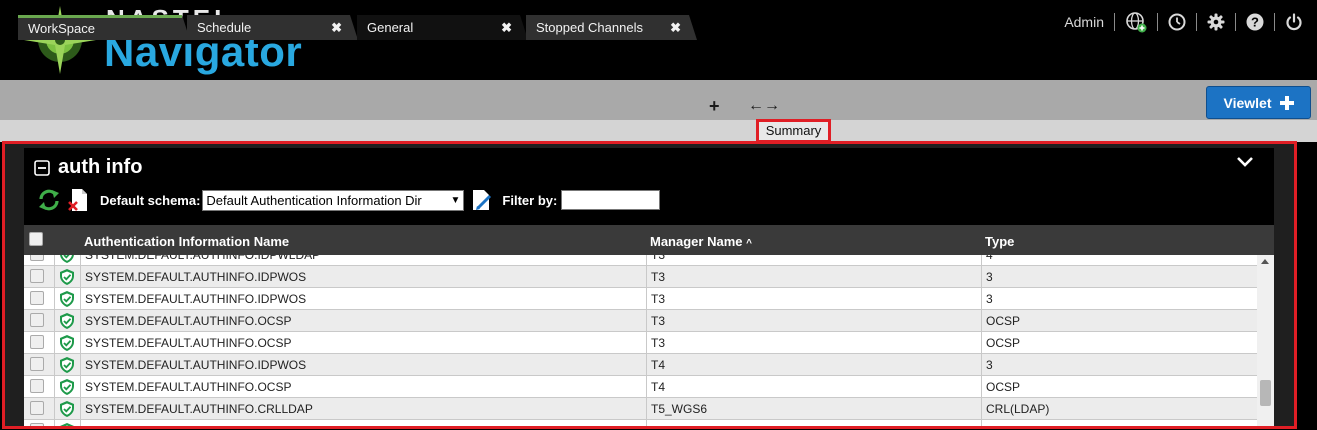 The height and width of the screenshot is (430, 1317). I want to click on tab-stopped-channels: Stopped Channels ✖, so click(607, 27).